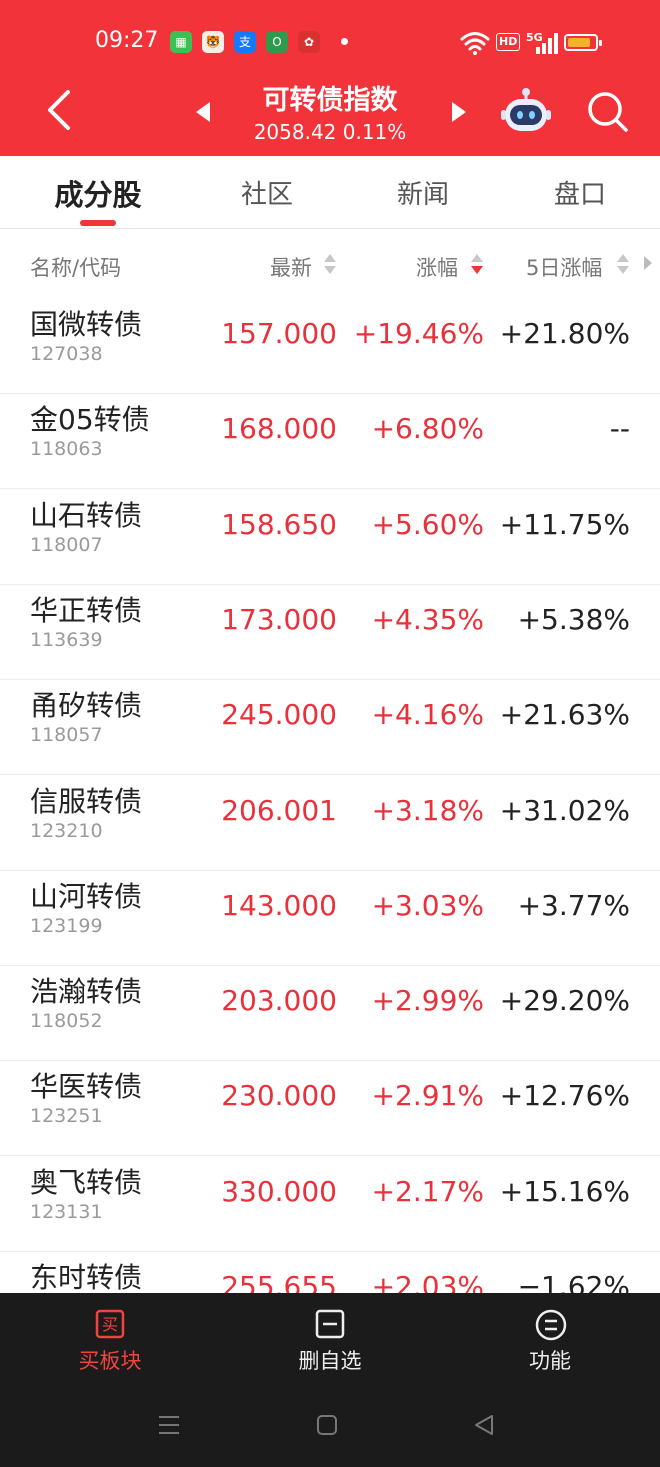  Describe the element at coordinates (66, 639) in the screenshot. I see `bond-code: 113639` at that location.